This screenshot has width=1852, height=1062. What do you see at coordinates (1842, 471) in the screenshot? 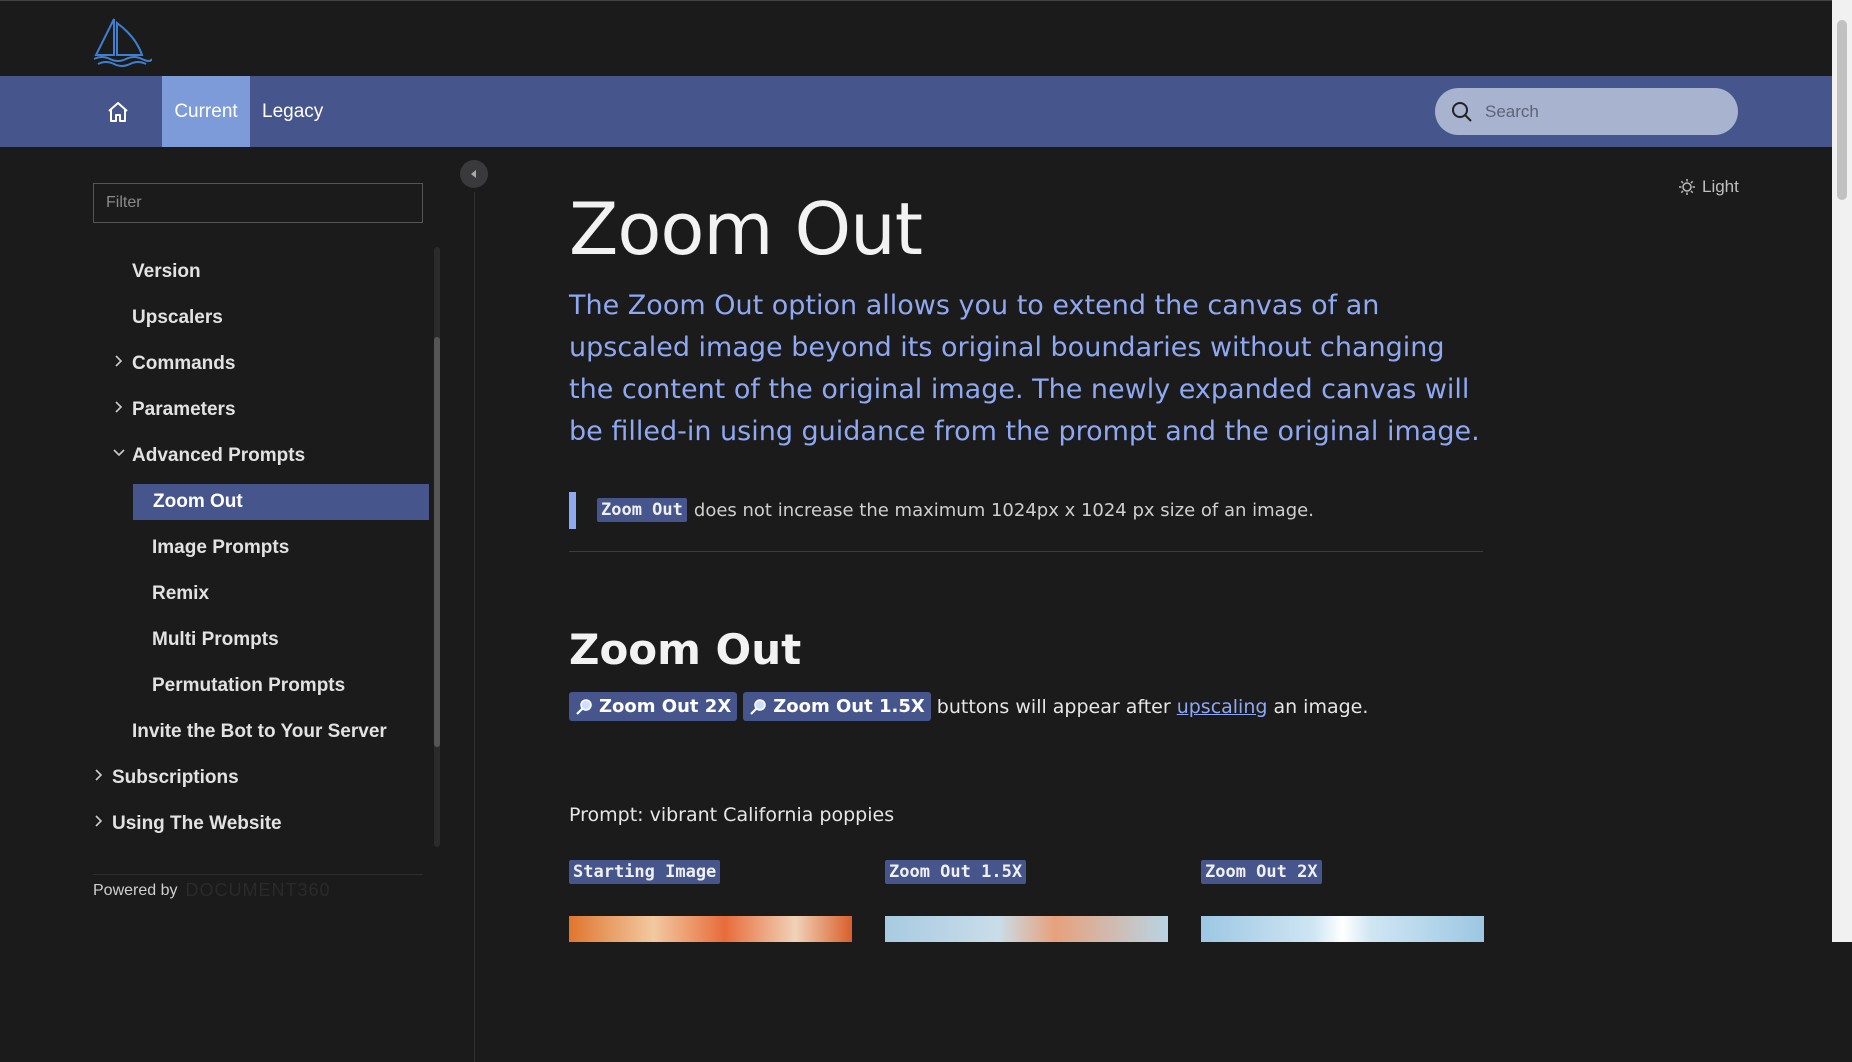
I see `page-scrollbar` at bounding box center [1842, 471].